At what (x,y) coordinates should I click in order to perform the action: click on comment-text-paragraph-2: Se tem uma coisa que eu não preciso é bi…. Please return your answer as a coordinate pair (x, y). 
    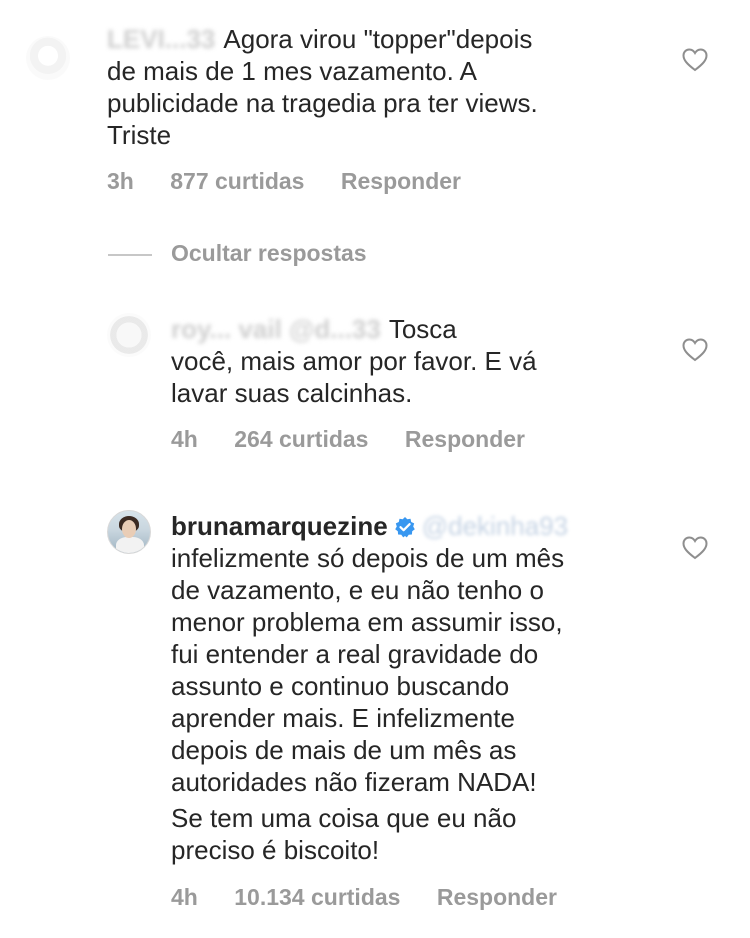
    Looking at the image, I should click on (411, 834).